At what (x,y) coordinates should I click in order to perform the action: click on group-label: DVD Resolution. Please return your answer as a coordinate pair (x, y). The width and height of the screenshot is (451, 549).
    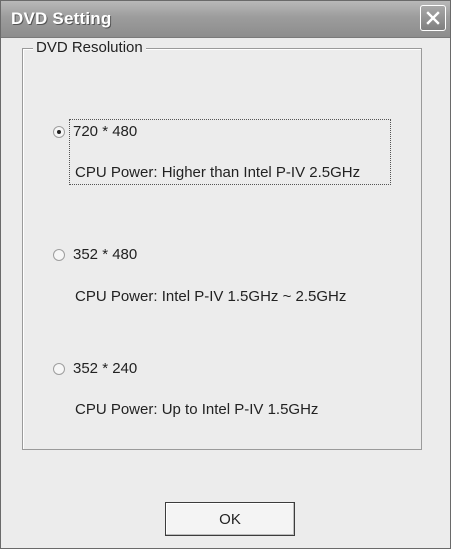
    Looking at the image, I should click on (89, 47).